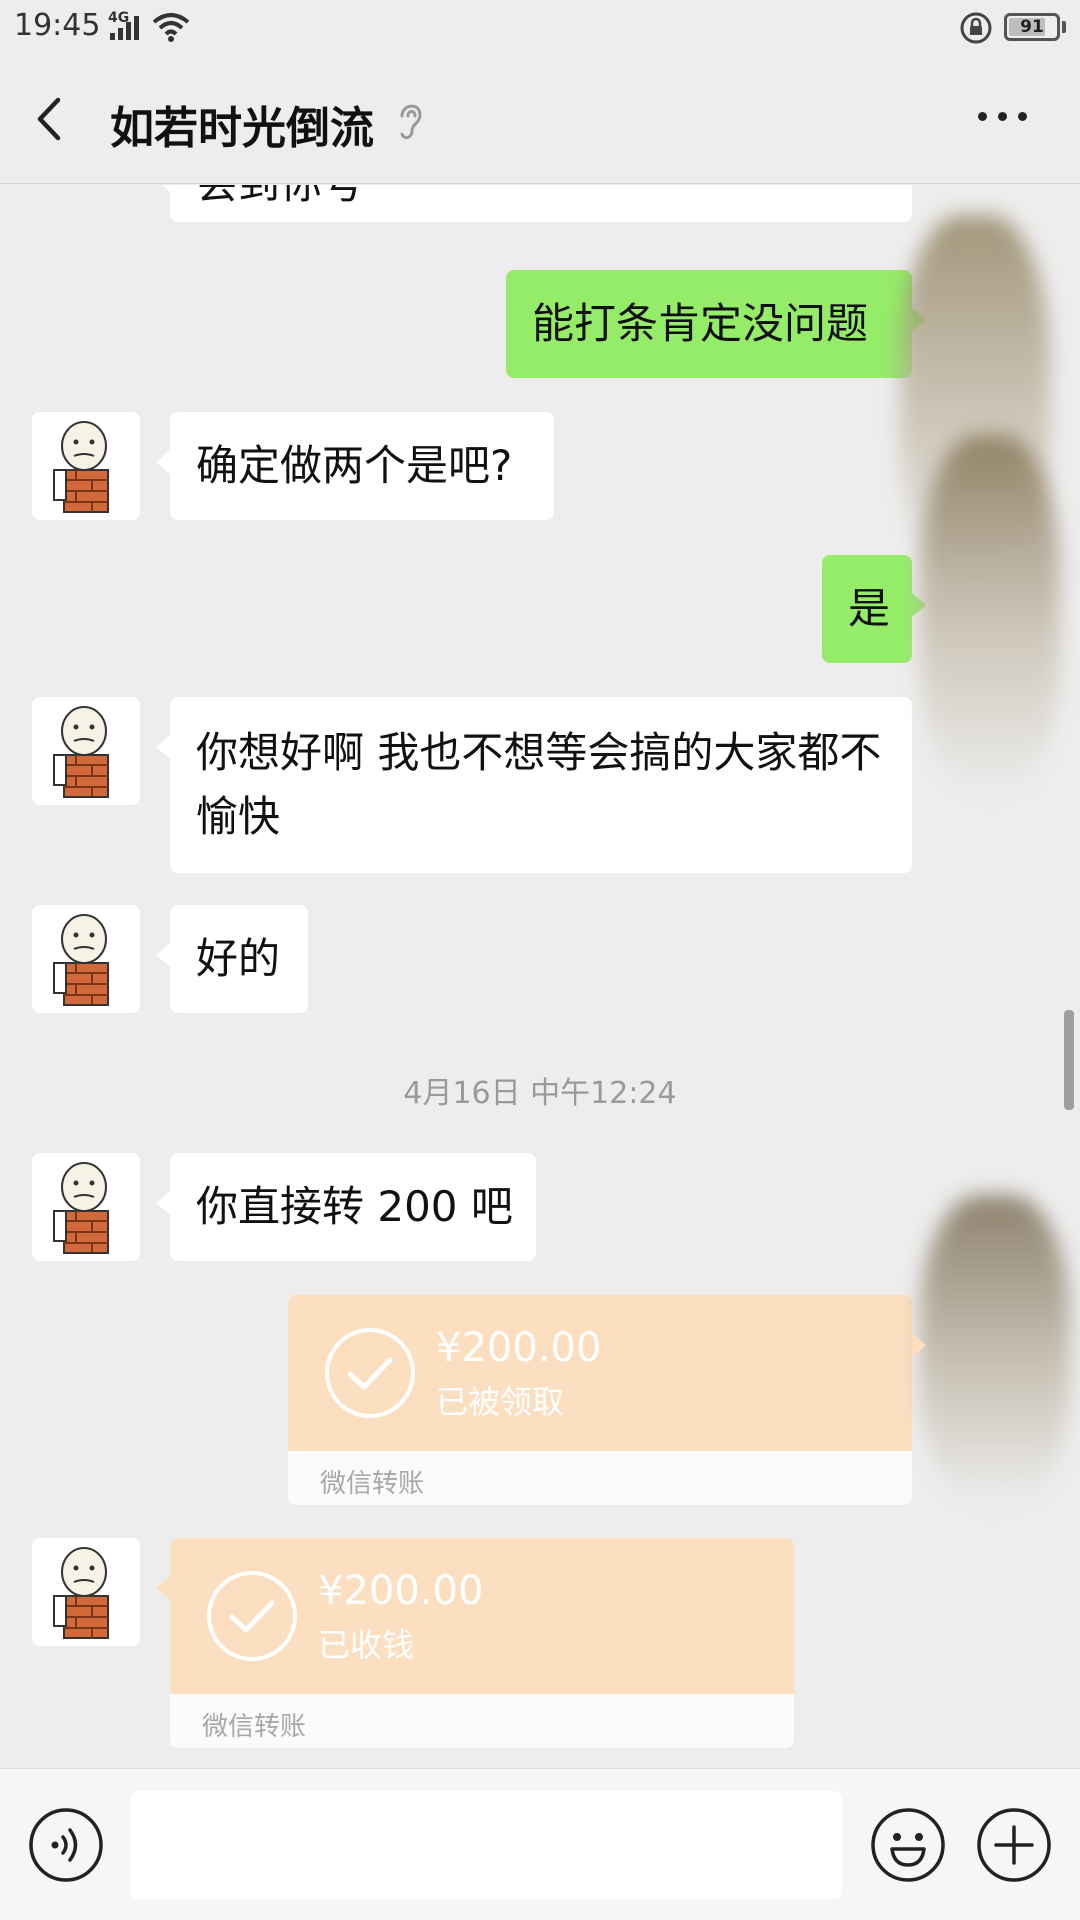 This screenshot has height=1920, width=1080. What do you see at coordinates (700, 323) in the screenshot?
I see `message-text: 能打条肯定没问题` at bounding box center [700, 323].